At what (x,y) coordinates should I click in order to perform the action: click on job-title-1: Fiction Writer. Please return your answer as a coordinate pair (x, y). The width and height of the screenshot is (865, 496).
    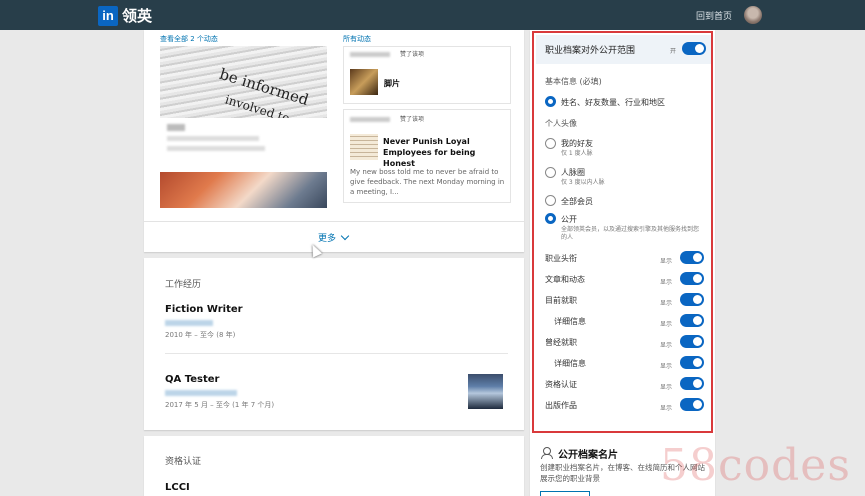
    Looking at the image, I should click on (204, 309).